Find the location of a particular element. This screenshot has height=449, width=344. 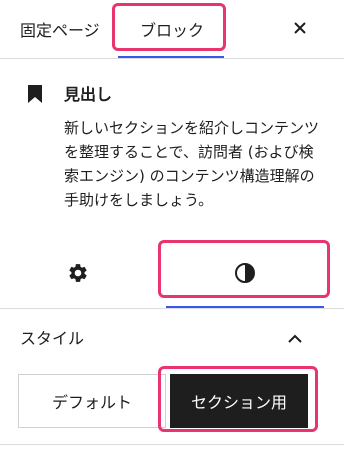

style-section-title: スタイル is located at coordinates (52, 338).